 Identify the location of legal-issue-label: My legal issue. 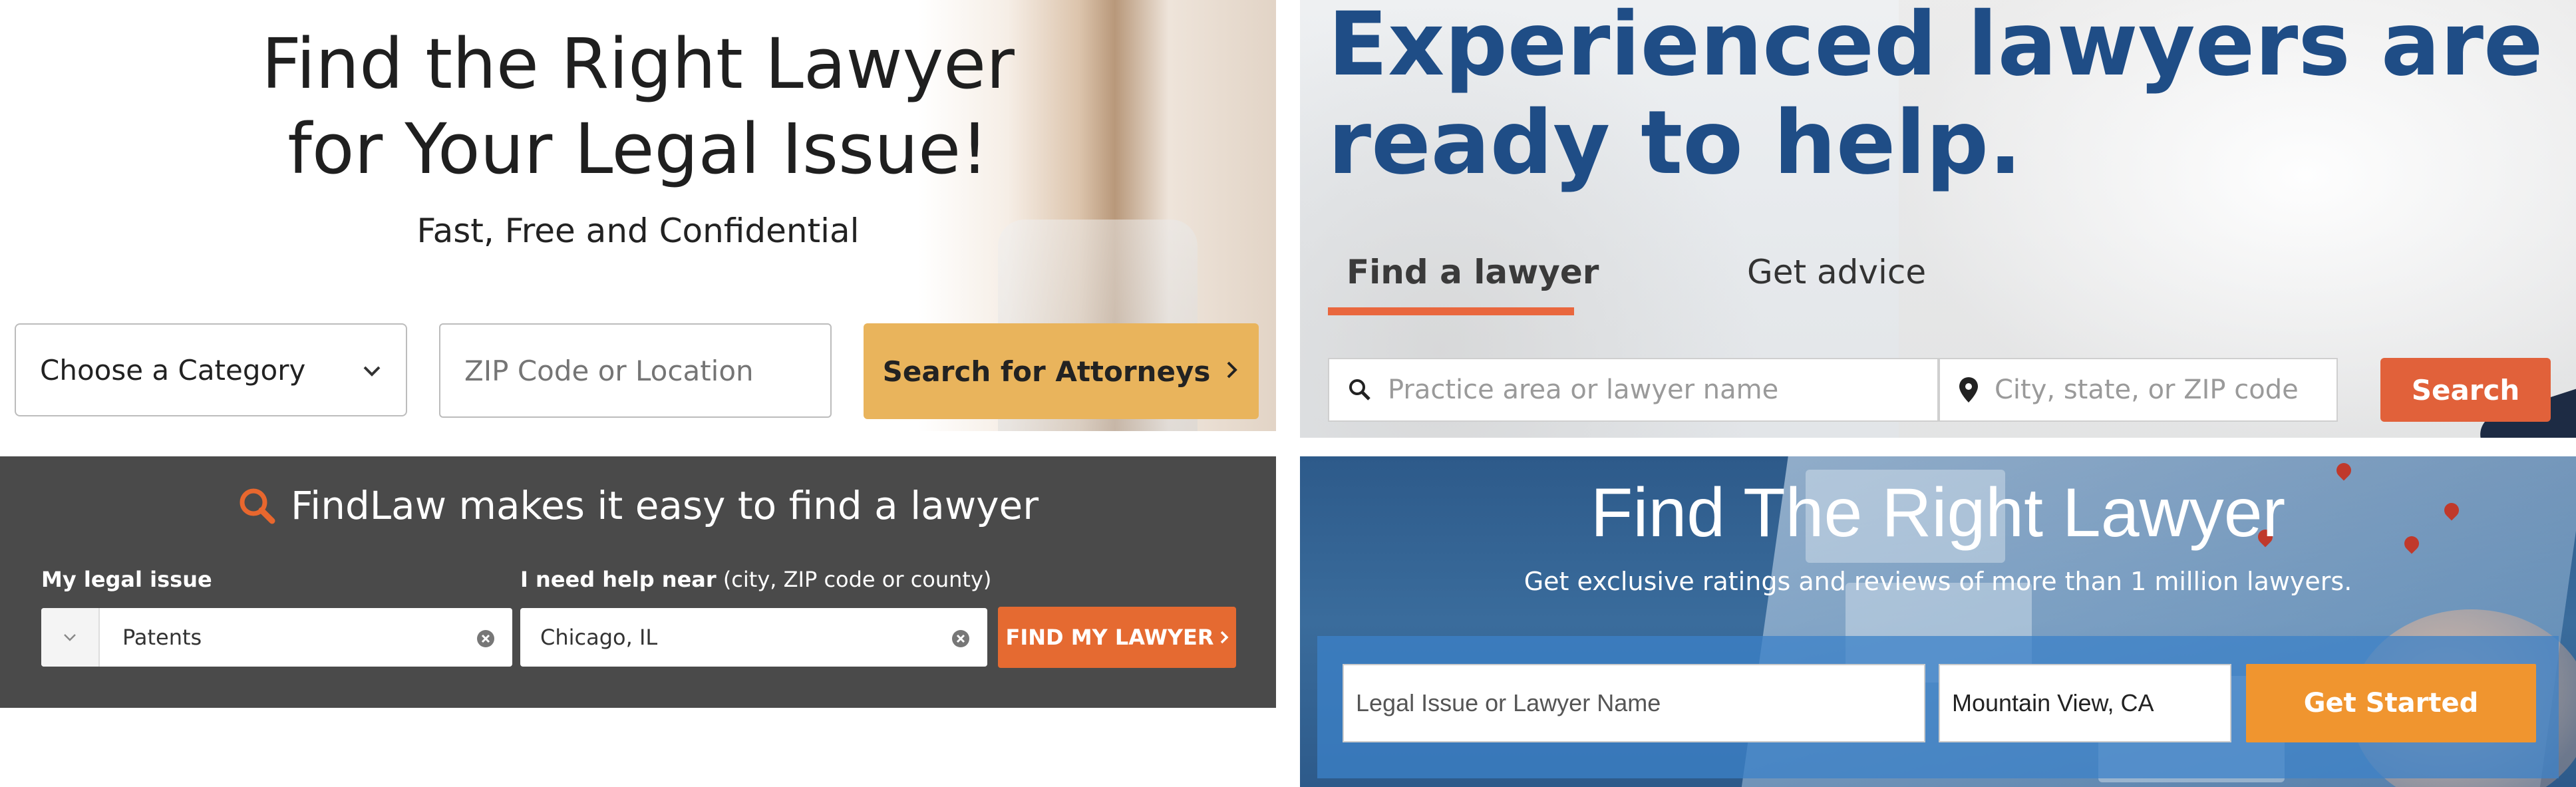
(126, 579).